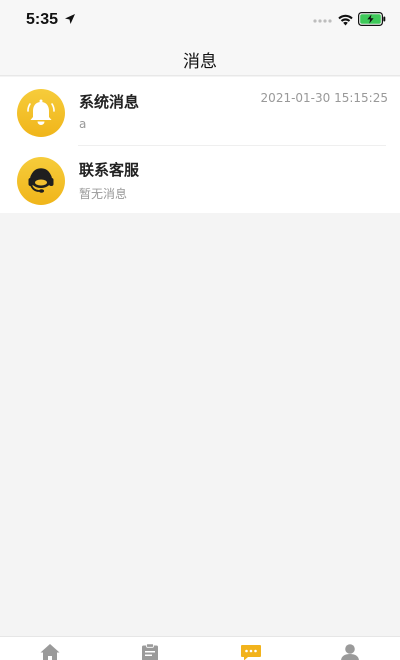 The width and height of the screenshot is (400, 660). I want to click on message-item-system: 系统消息 a 2021-01-30 15:15:25, so click(200, 111).